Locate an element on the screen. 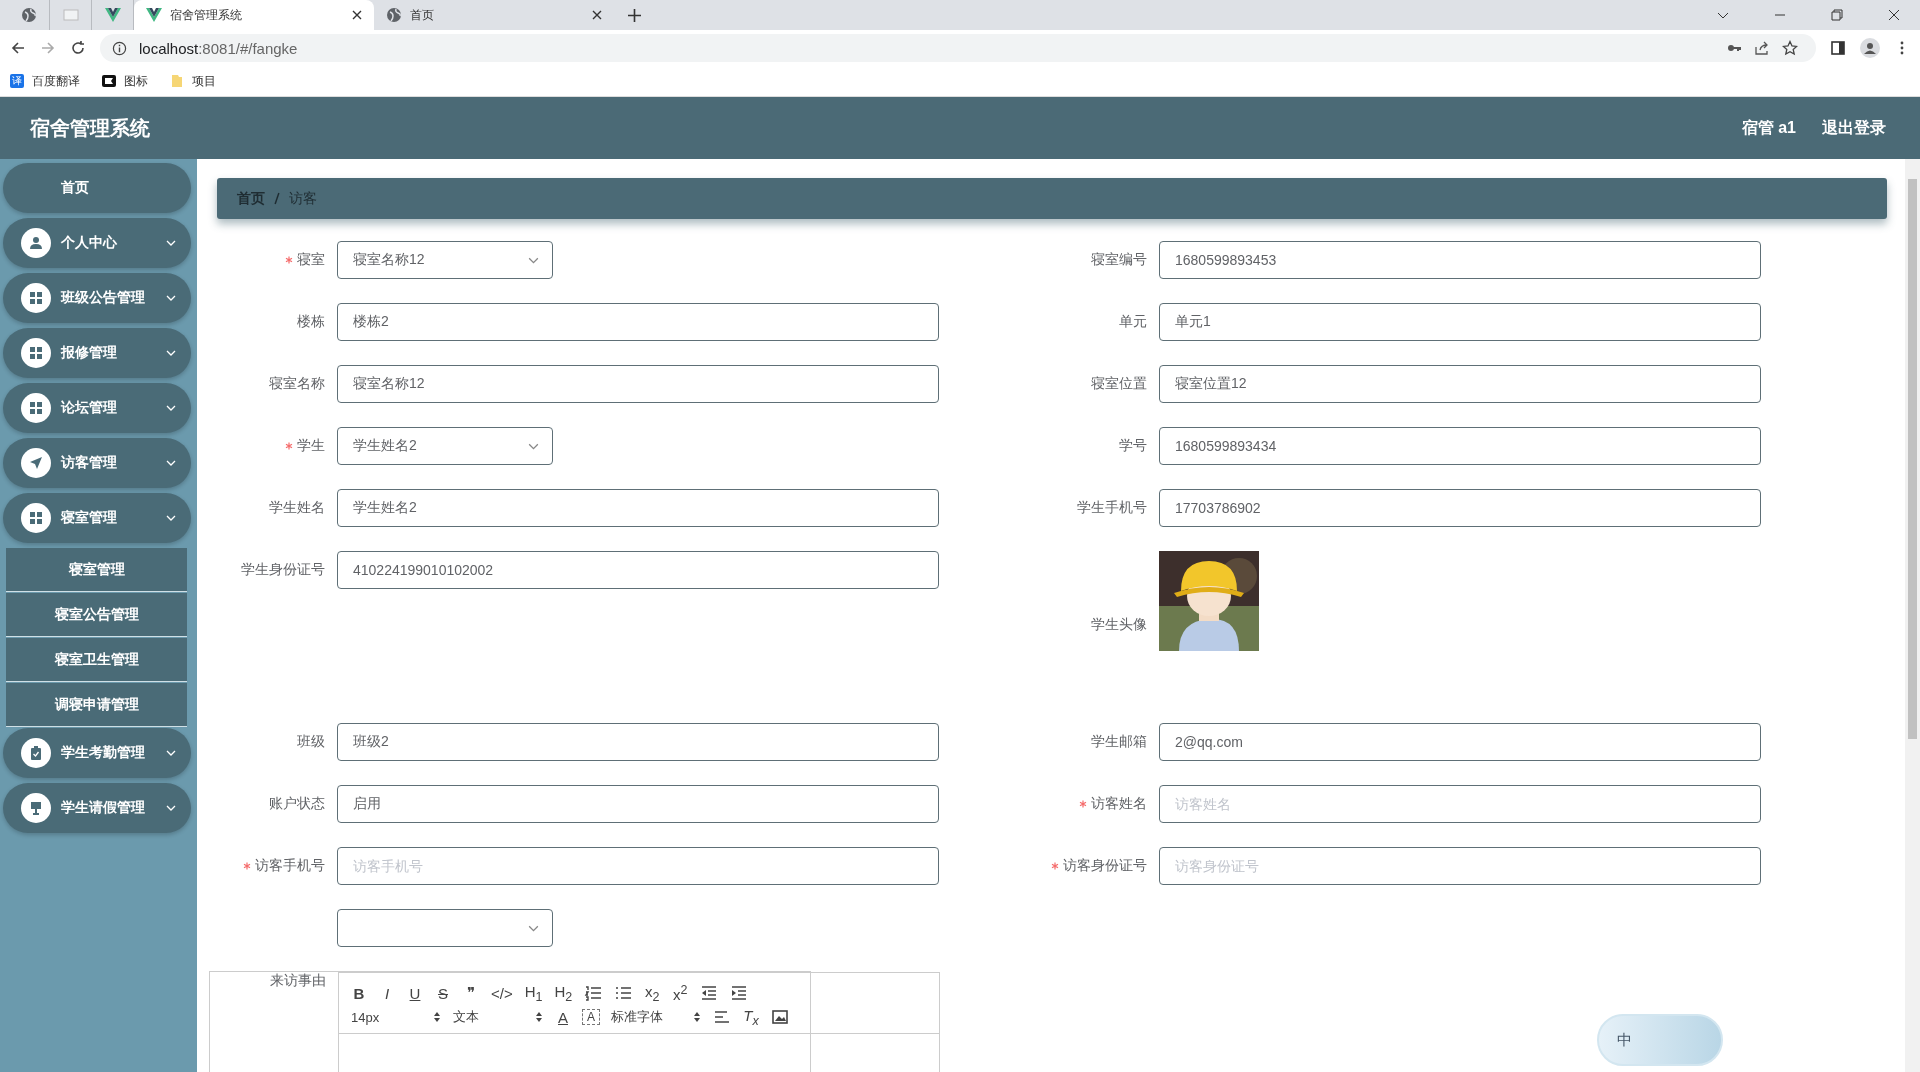 The image size is (1920, 1072). tab-title: 宿舍管理系统 is located at coordinates (206, 15).